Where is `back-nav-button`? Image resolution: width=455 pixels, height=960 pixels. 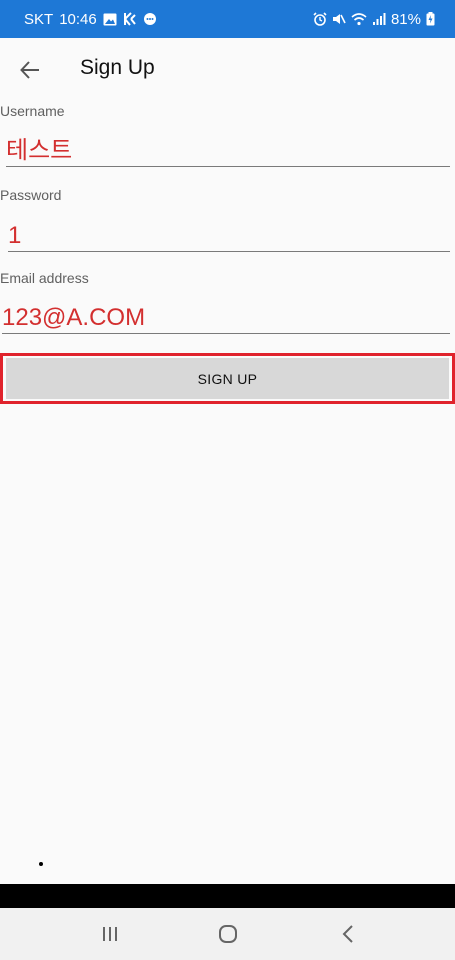 back-nav-button is located at coordinates (348, 934).